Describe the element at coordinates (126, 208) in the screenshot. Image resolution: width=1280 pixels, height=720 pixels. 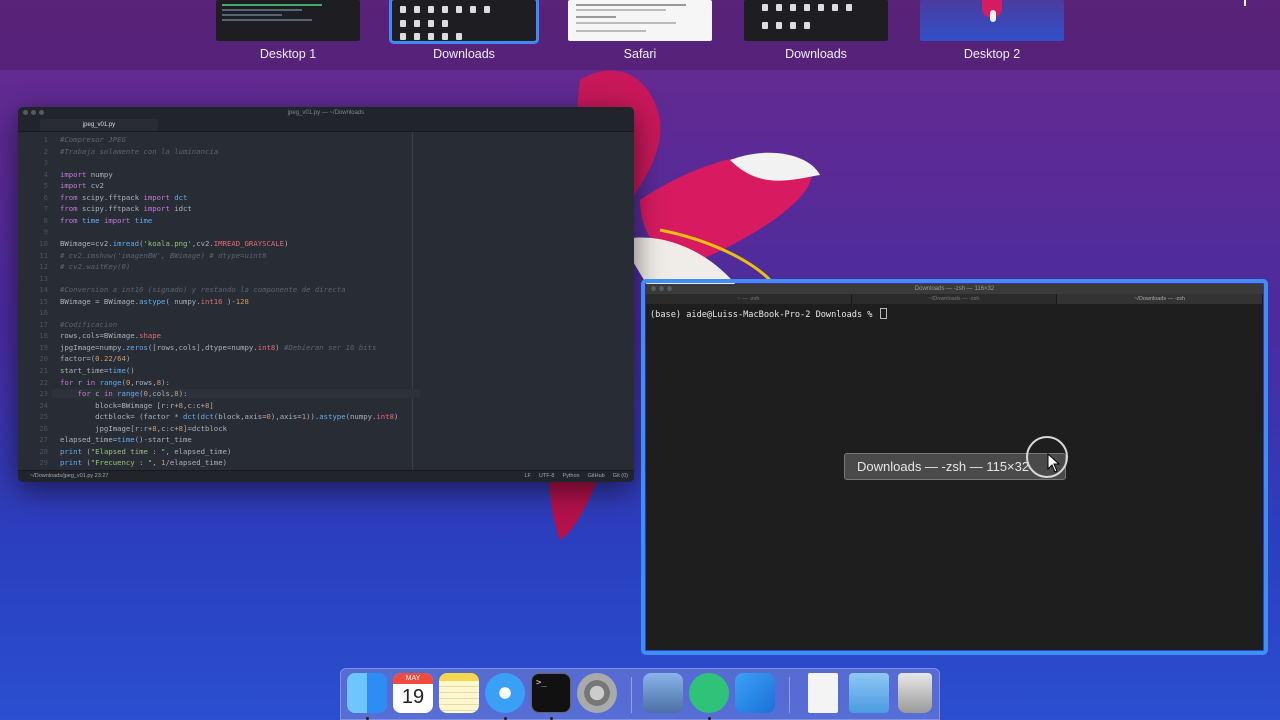
I see `code-line: from scipy.fftpack import idct` at that location.